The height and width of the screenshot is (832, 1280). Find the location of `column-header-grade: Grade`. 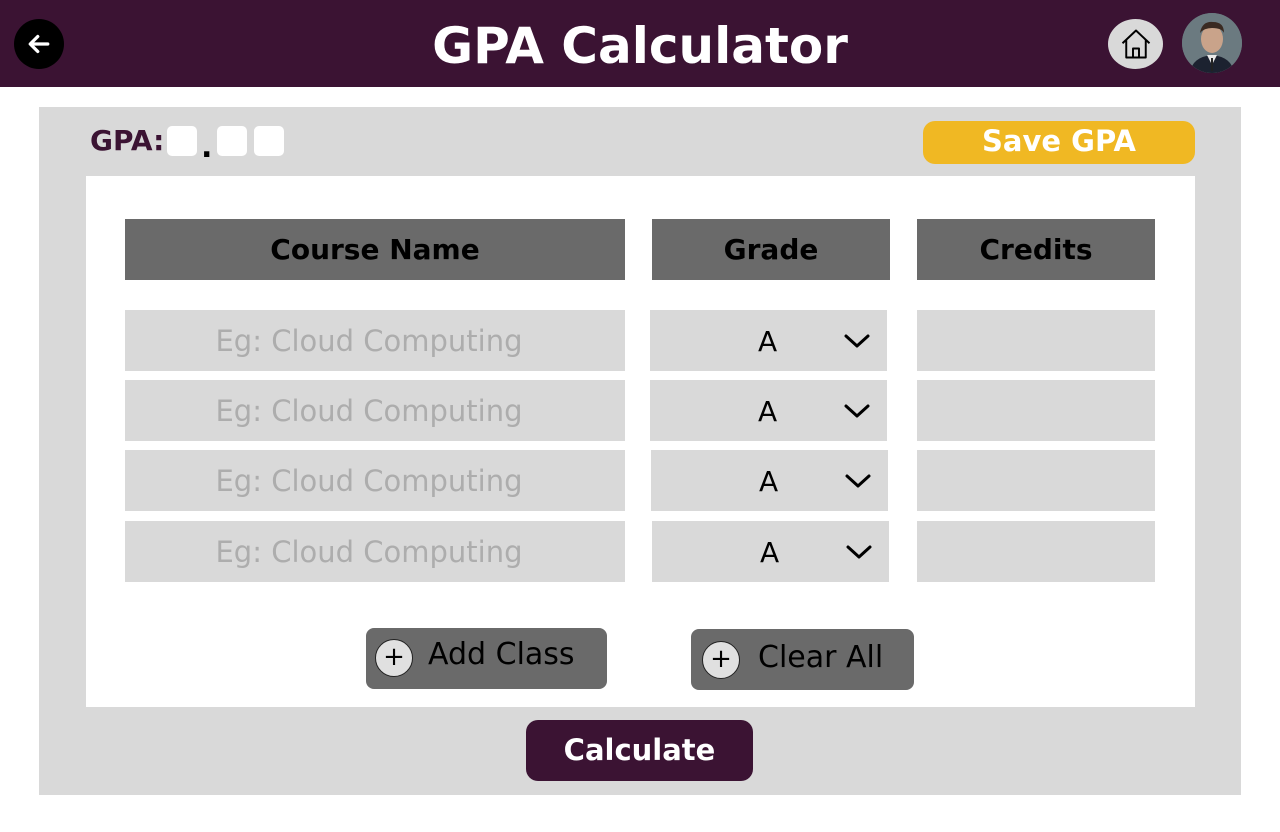

column-header-grade: Grade is located at coordinates (771, 249).